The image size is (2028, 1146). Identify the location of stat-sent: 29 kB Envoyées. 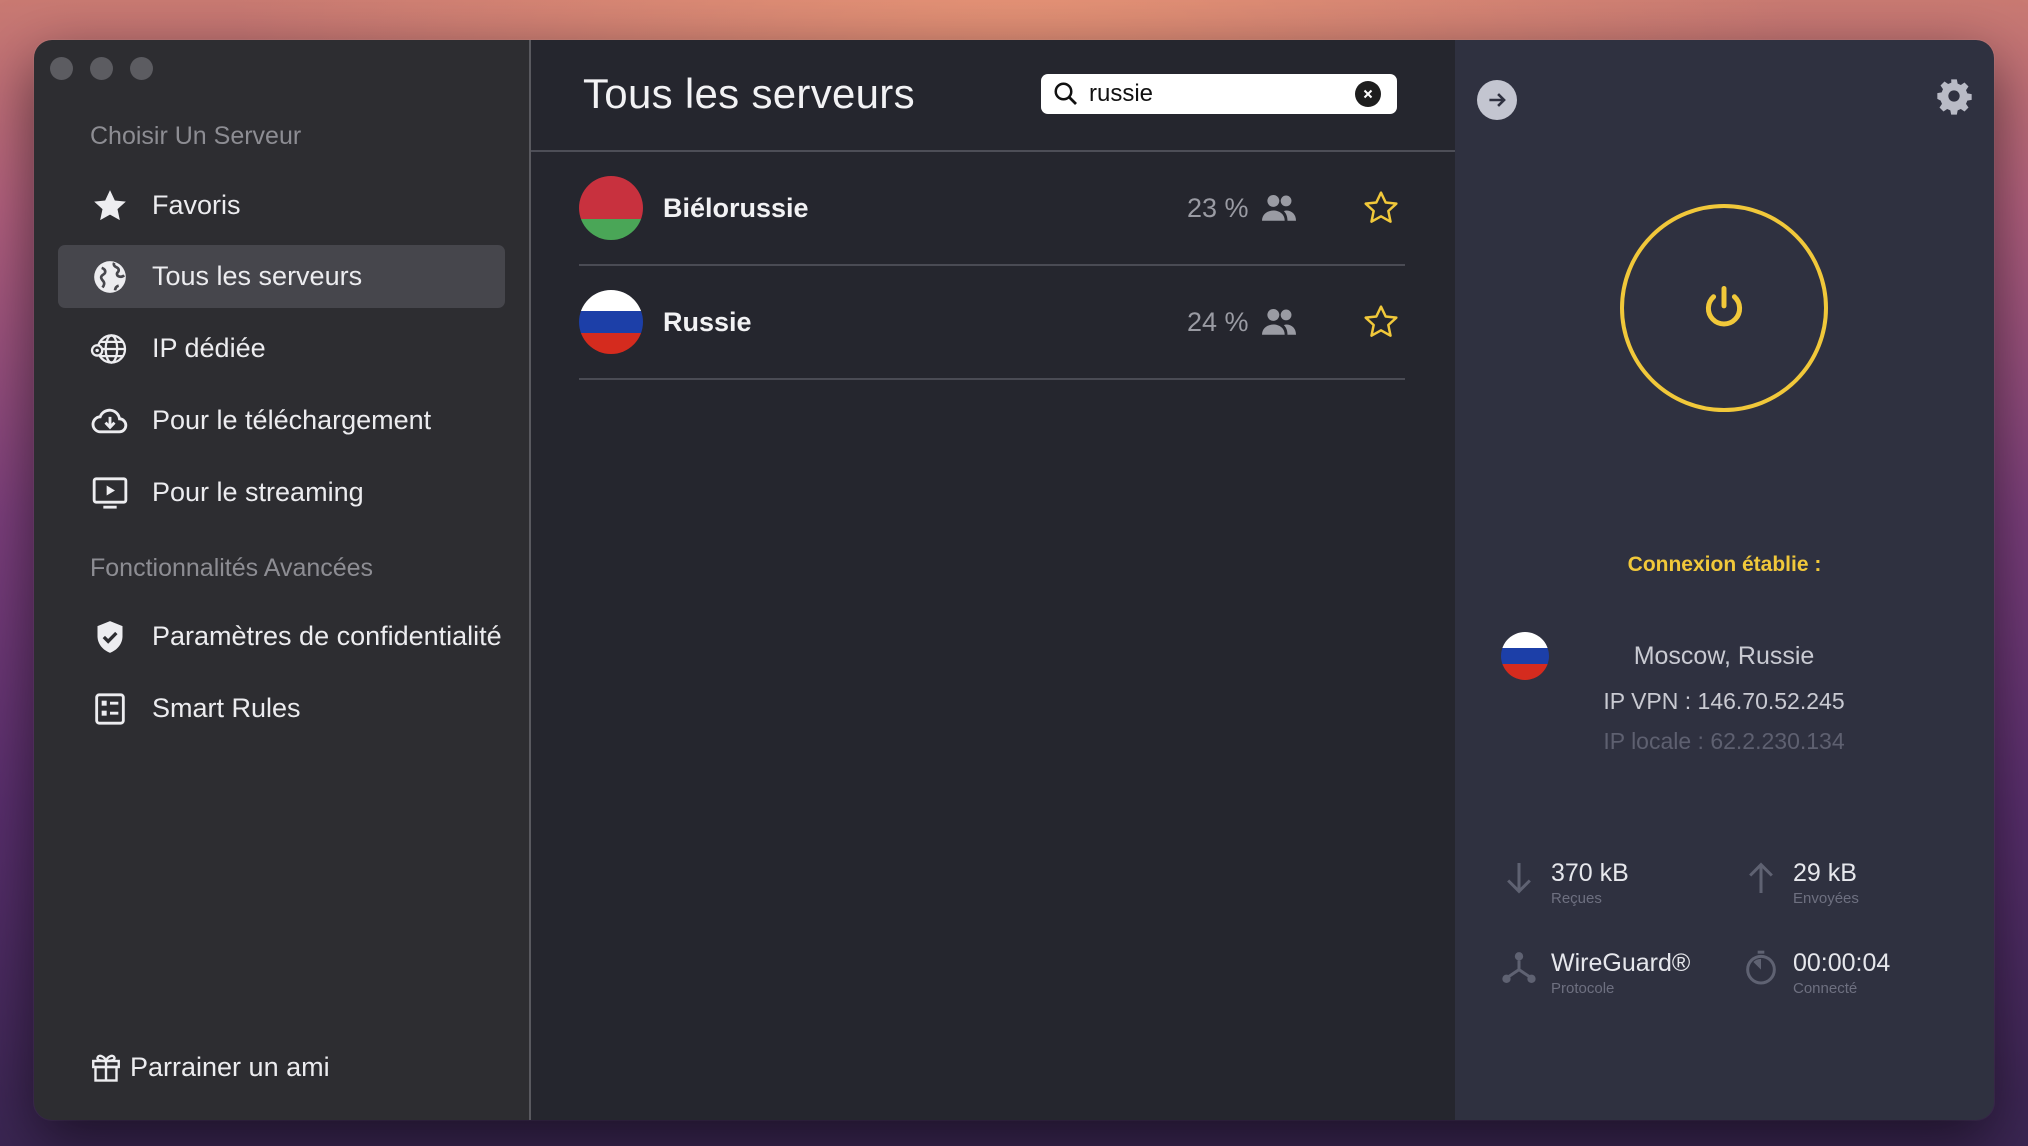
(1800, 882).